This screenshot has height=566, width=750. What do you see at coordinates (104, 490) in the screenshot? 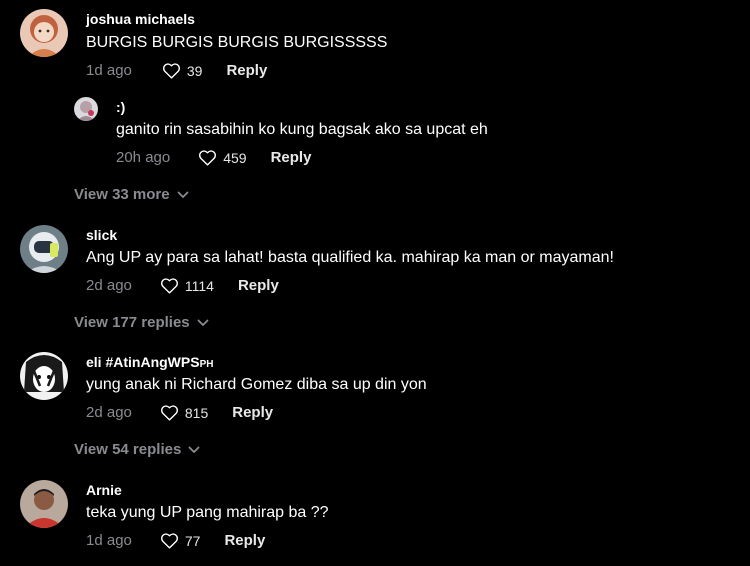
I see `comment-username: Arnie` at bounding box center [104, 490].